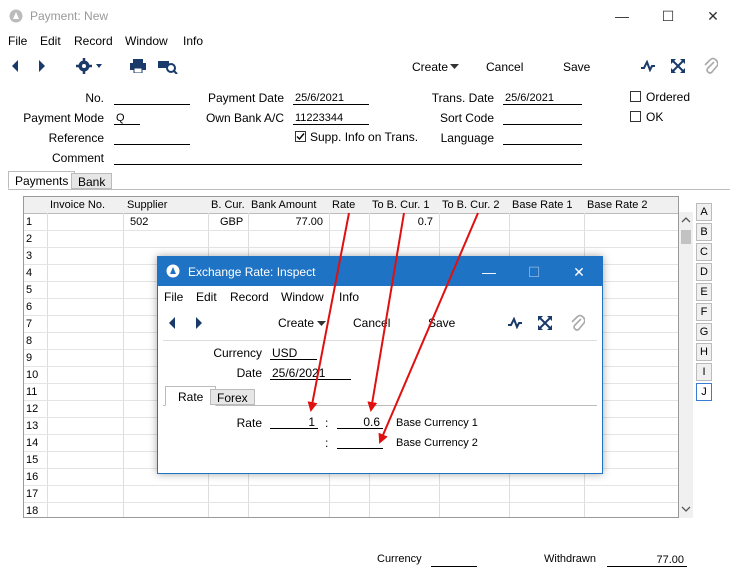 This screenshot has width=737, height=586. What do you see at coordinates (328, 312) in the screenshot?
I see `arrow-rate-to-rate-field` at bounding box center [328, 312].